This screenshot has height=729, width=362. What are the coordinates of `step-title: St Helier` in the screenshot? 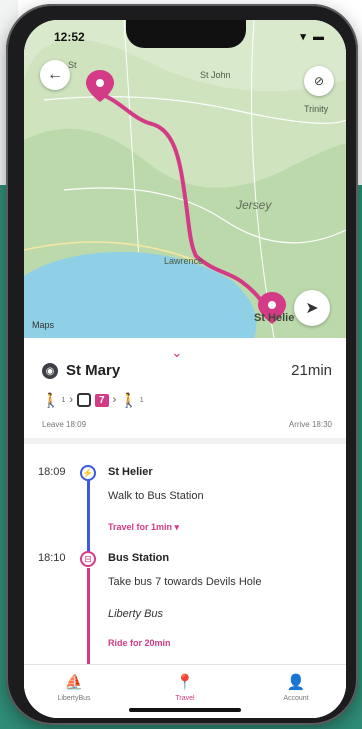 It's located at (130, 472).